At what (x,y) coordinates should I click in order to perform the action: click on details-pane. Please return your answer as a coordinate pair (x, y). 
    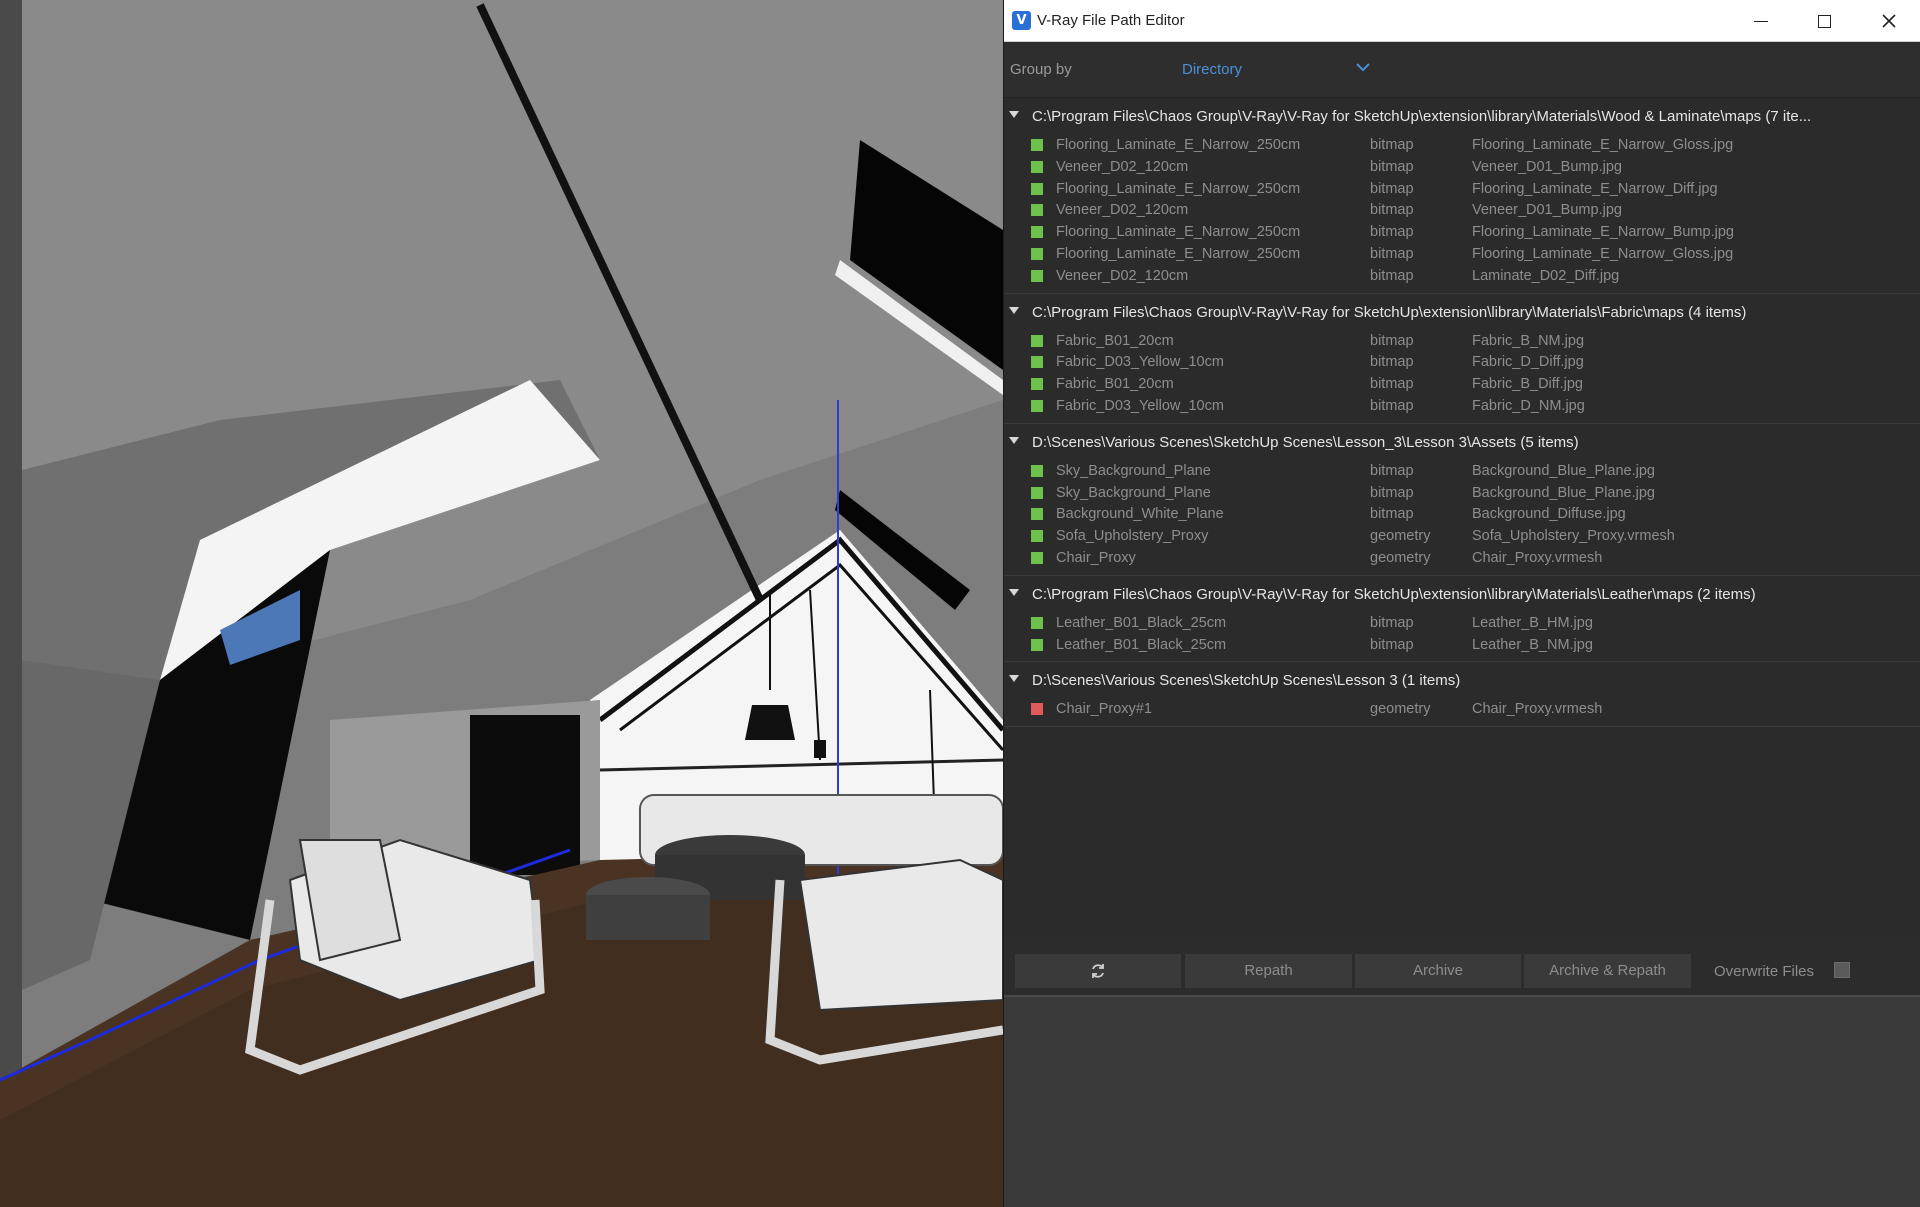
    Looking at the image, I should click on (1462, 1101).